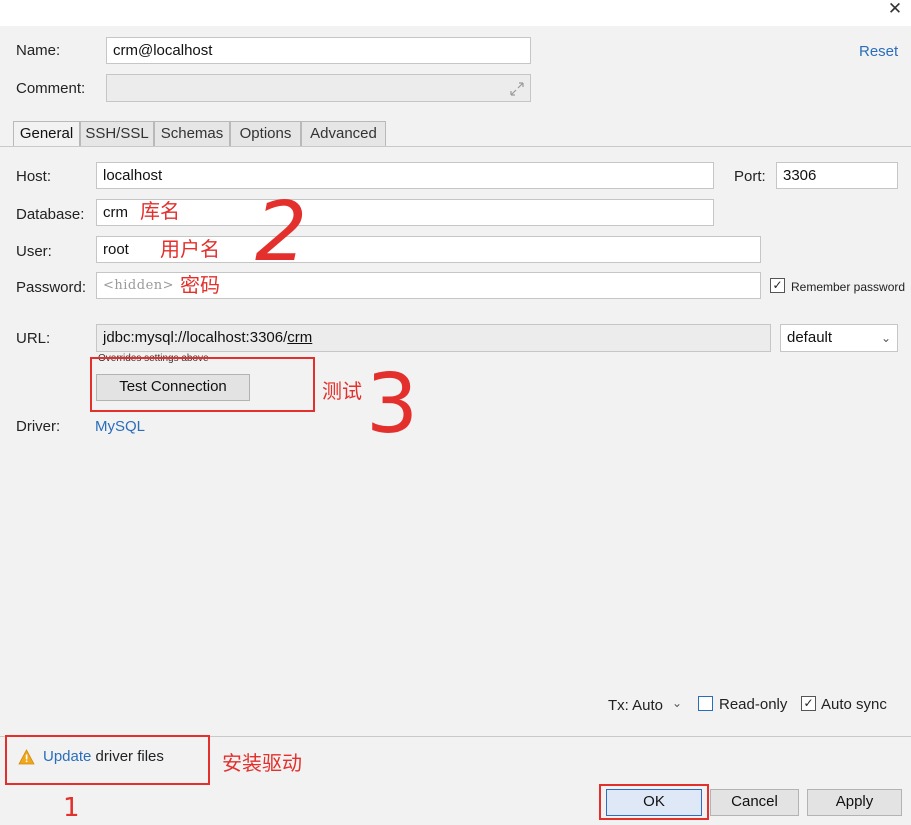  Describe the element at coordinates (517, 89) in the screenshot. I see `expand-icon` at that location.